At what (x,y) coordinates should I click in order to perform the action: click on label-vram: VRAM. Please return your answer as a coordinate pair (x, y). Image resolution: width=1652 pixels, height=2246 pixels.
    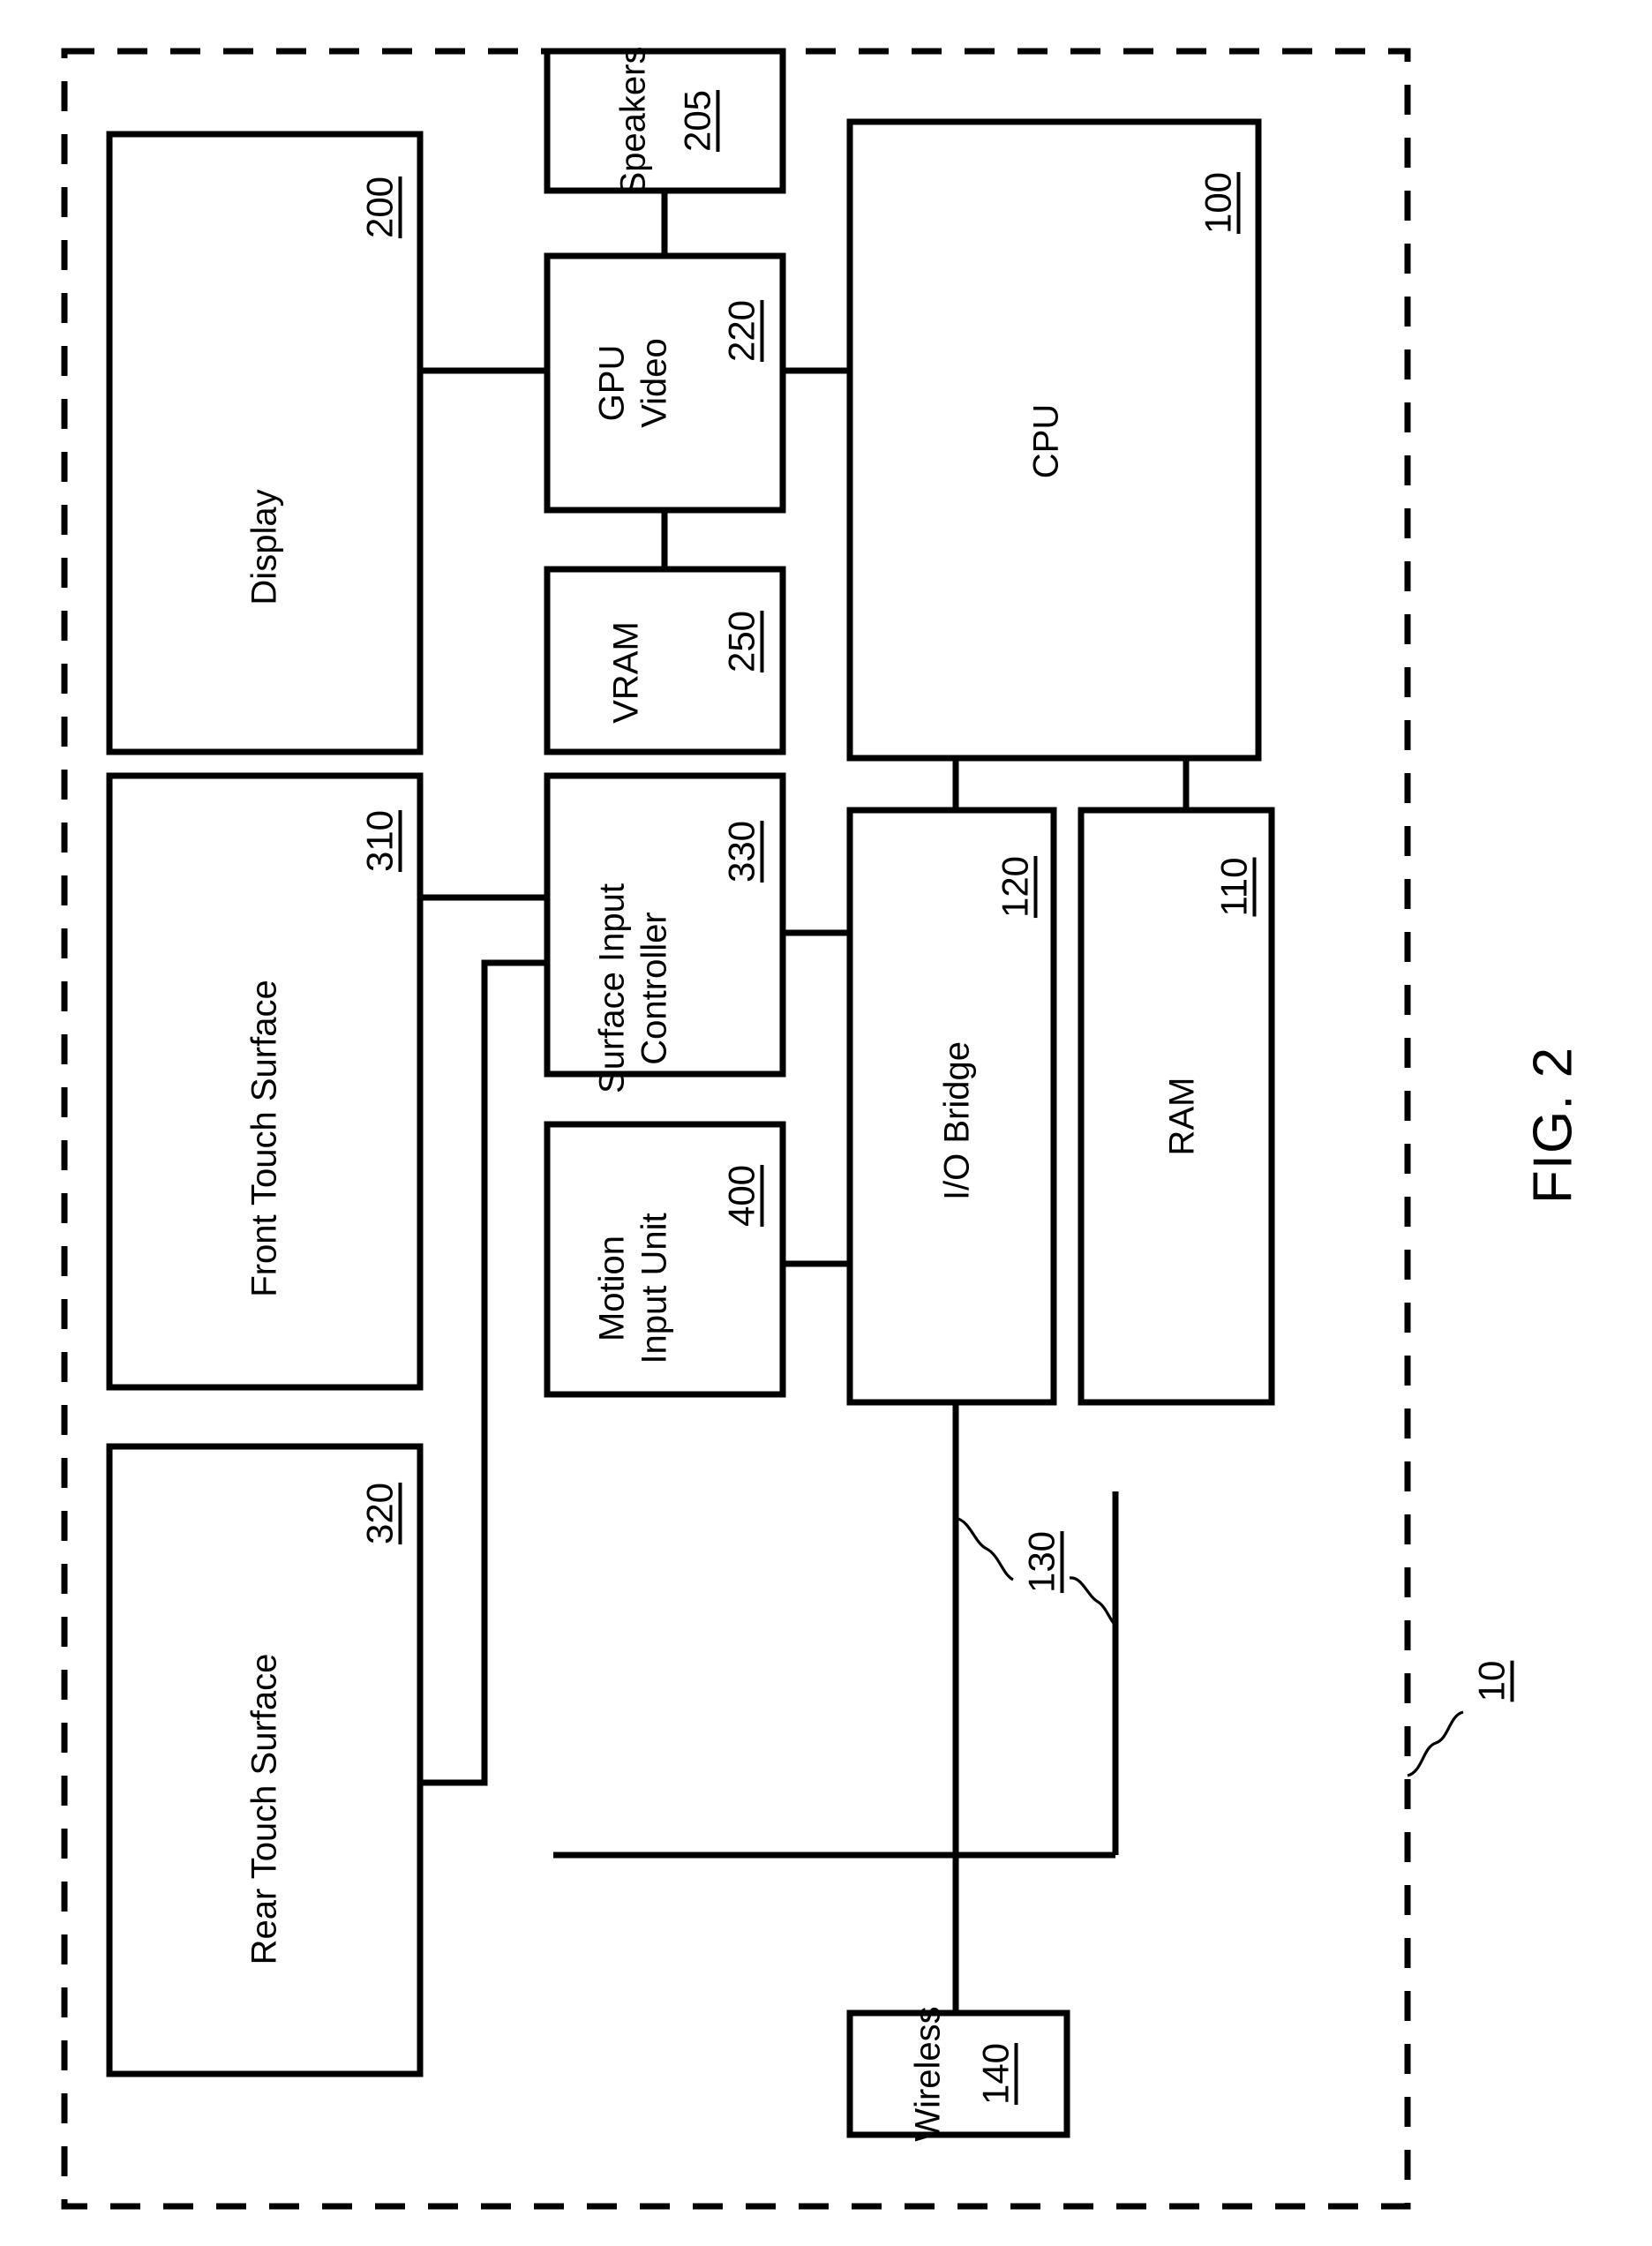
    Looking at the image, I should click on (626, 673).